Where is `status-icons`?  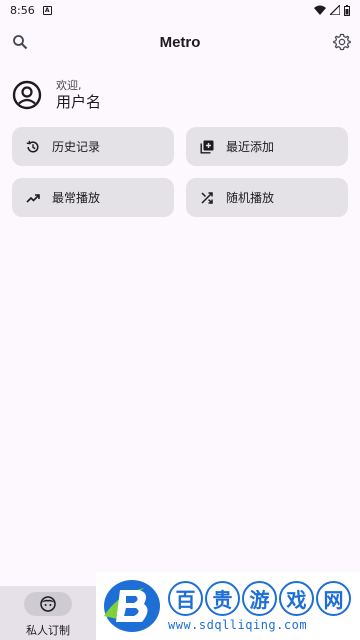
status-icons is located at coordinates (332, 10).